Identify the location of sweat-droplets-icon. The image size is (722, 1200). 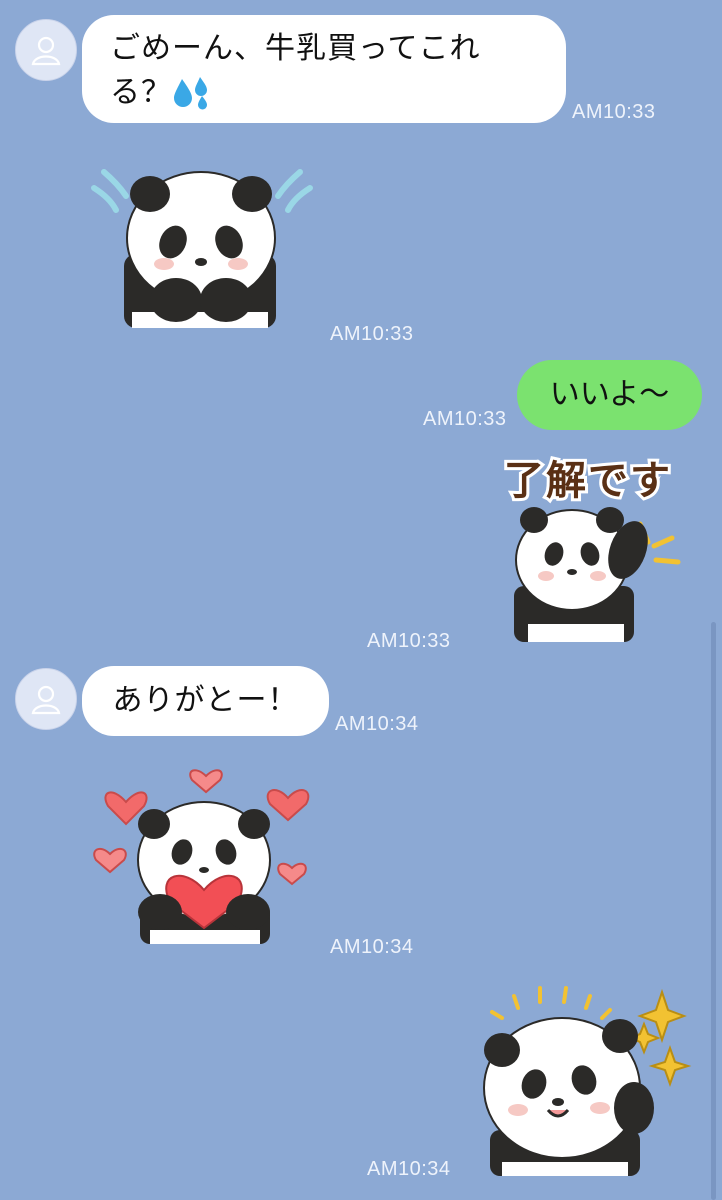
(190, 93).